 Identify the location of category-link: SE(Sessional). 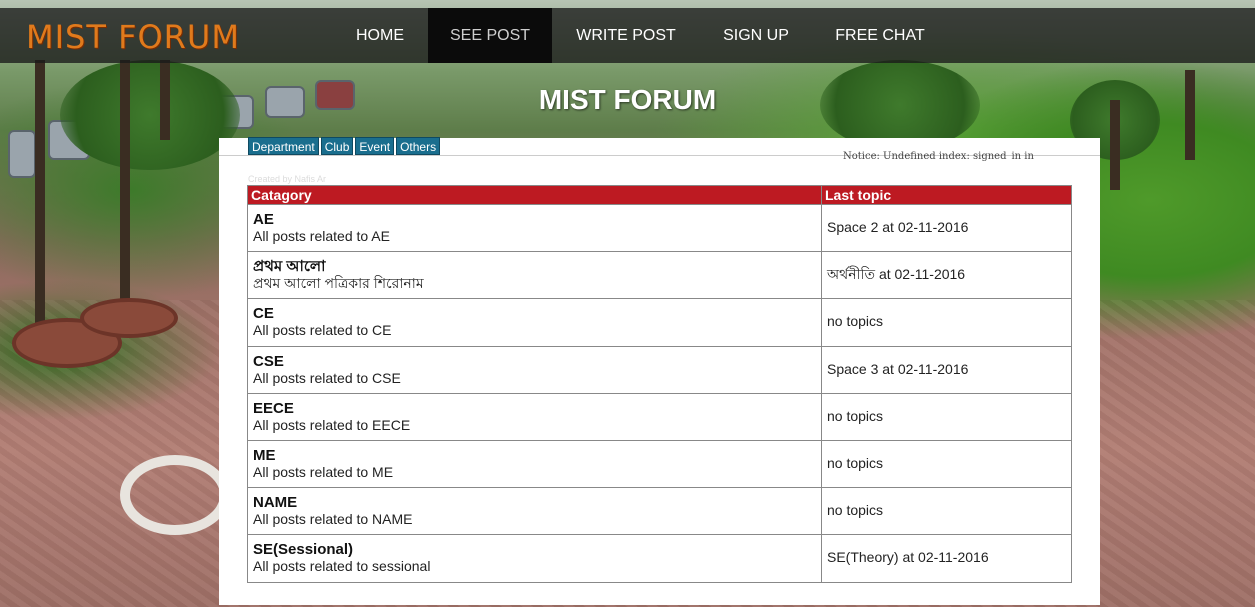
(534, 549).